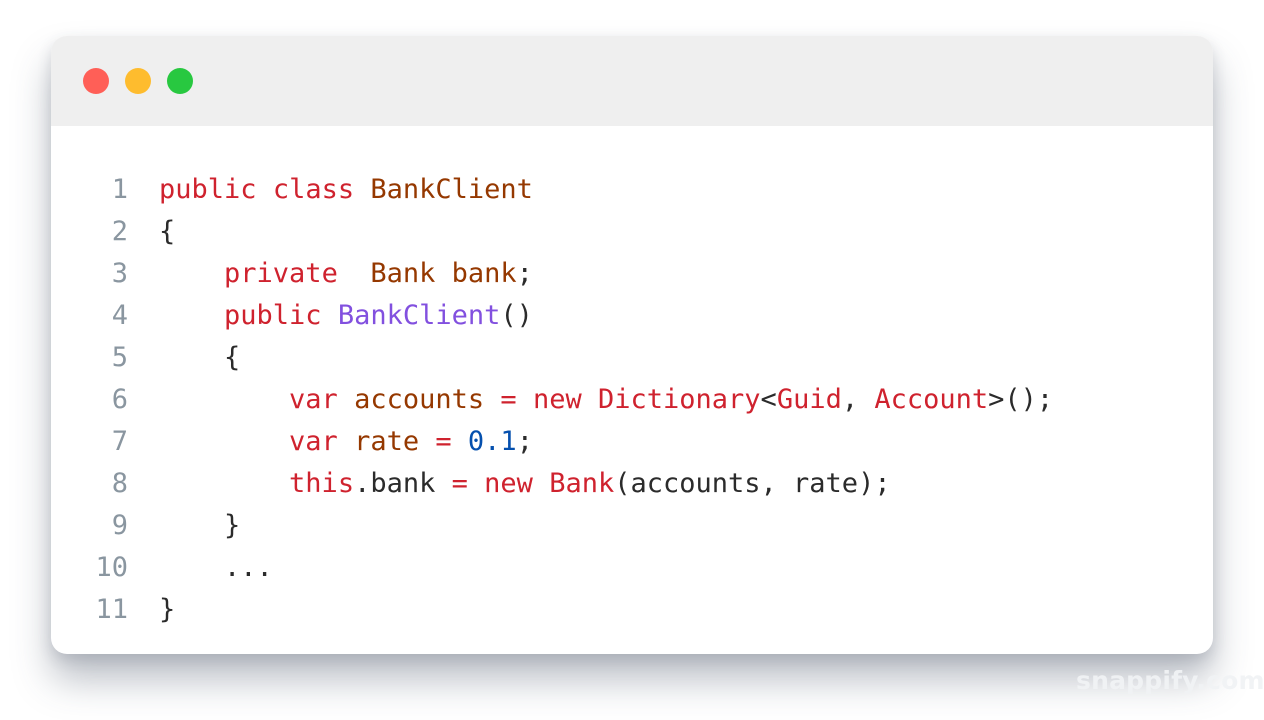 Image resolution: width=1264 pixels, height=720 pixels. I want to click on code-token: Account, so click(931, 399).